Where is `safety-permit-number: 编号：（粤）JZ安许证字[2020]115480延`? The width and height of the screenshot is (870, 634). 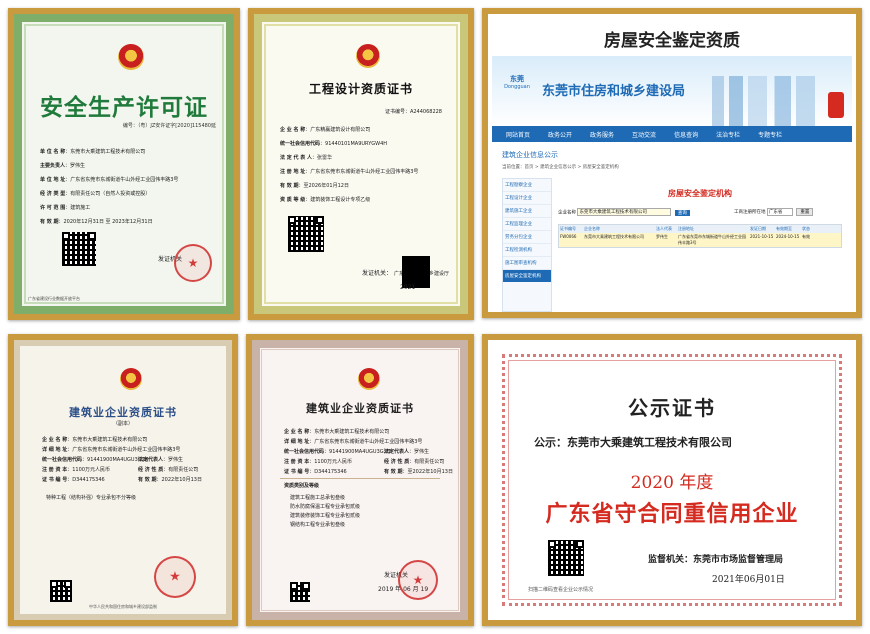 safety-permit-number: 编号：（粤）JZ安许证字[2020]115480延 is located at coordinates (169, 126).